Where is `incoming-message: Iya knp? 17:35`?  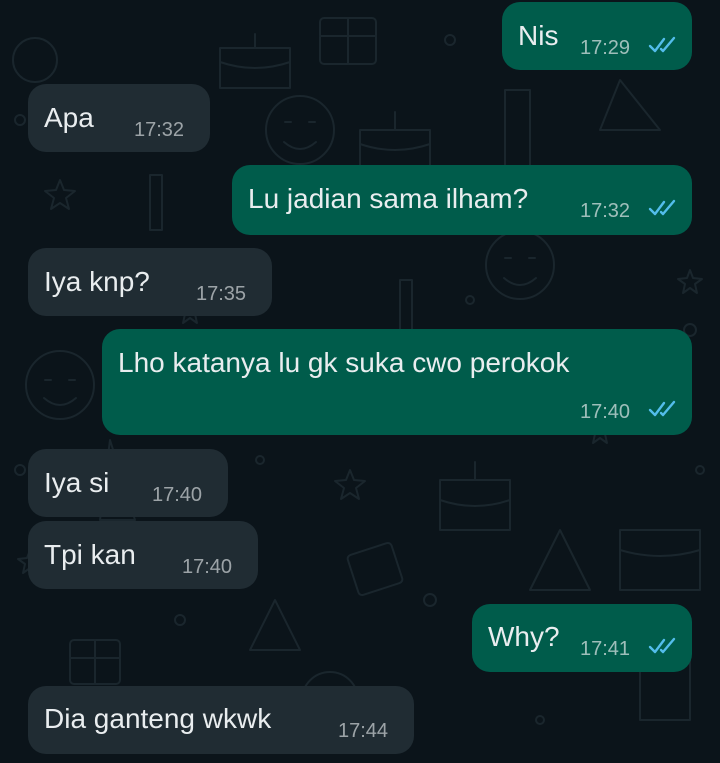
incoming-message: Iya knp? 17:35 is located at coordinates (150, 282).